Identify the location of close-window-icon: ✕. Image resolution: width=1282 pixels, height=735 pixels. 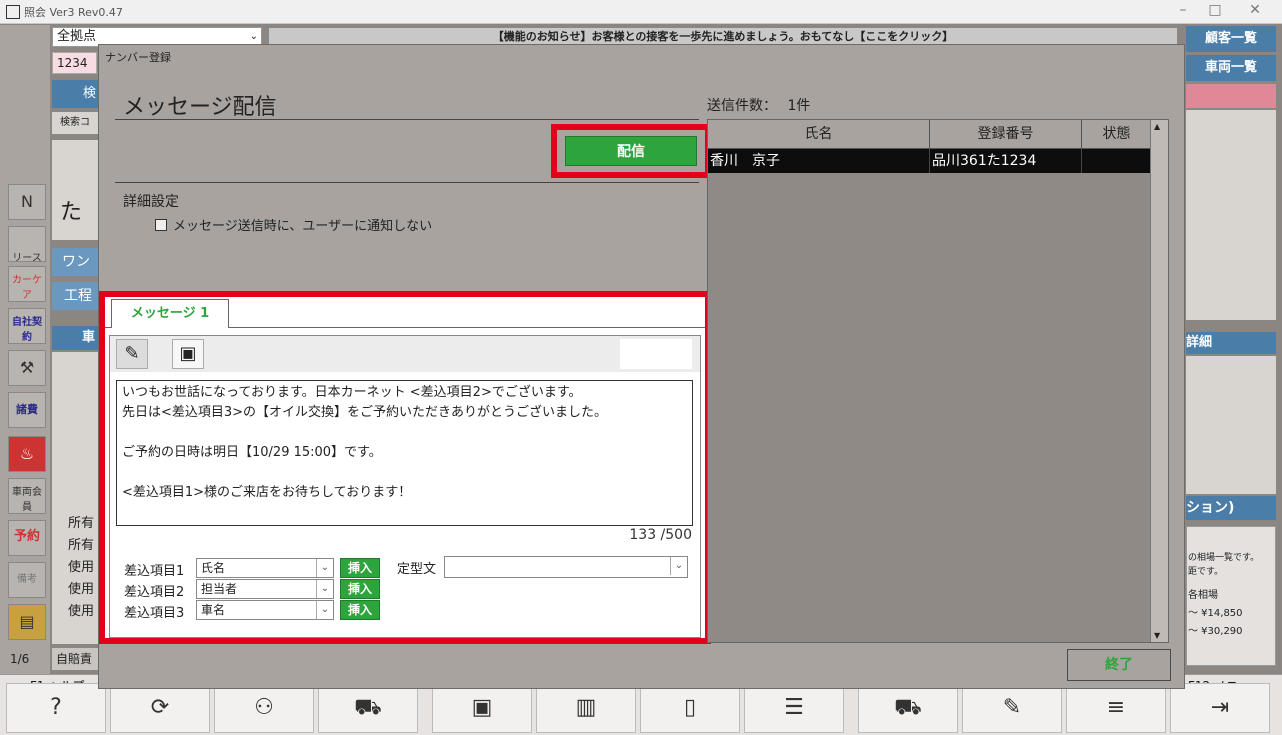
(1255, 10).